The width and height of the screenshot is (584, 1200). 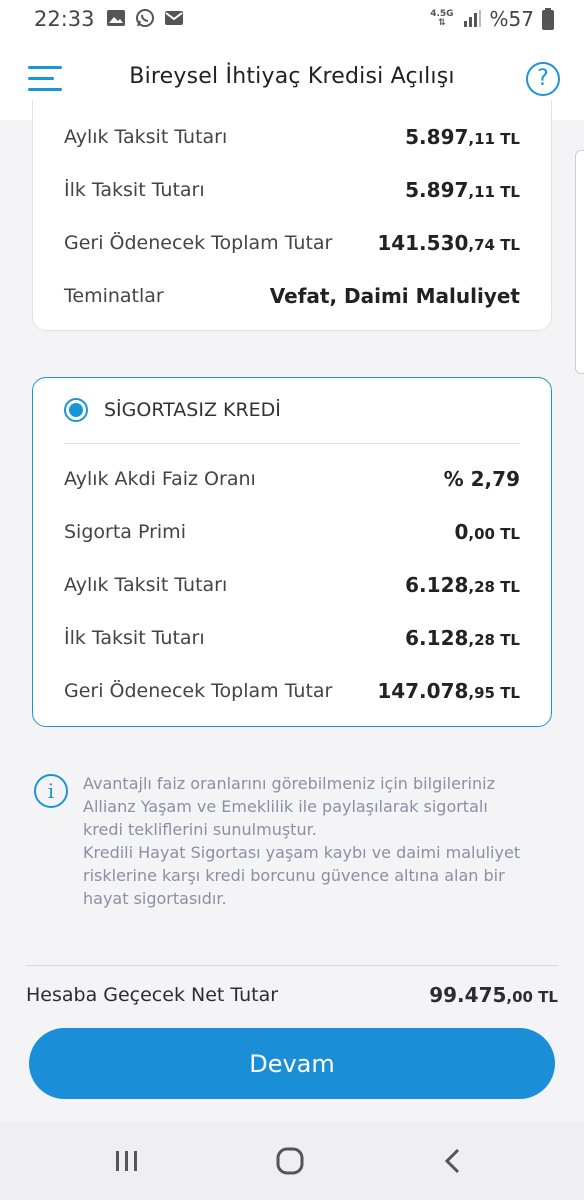 What do you see at coordinates (292, 20) in the screenshot?
I see `status-bar: 22:33 4.5G ⇅ %57` at bounding box center [292, 20].